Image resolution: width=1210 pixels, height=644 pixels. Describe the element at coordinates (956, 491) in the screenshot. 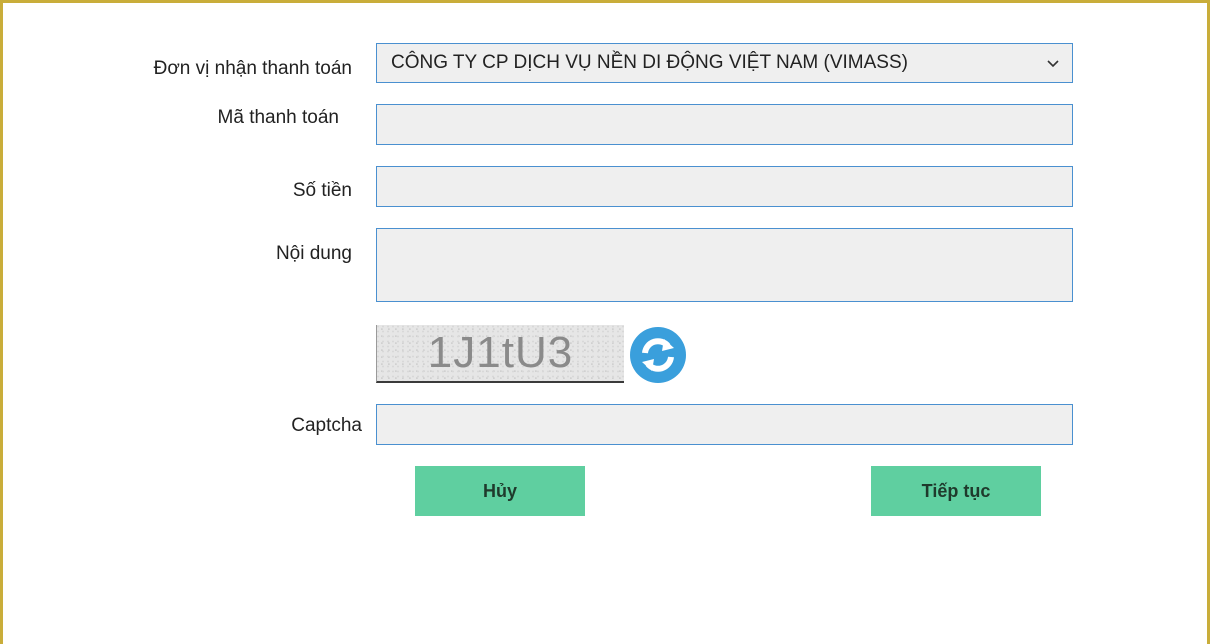

I see `continue-button: Tiếp tục` at that location.